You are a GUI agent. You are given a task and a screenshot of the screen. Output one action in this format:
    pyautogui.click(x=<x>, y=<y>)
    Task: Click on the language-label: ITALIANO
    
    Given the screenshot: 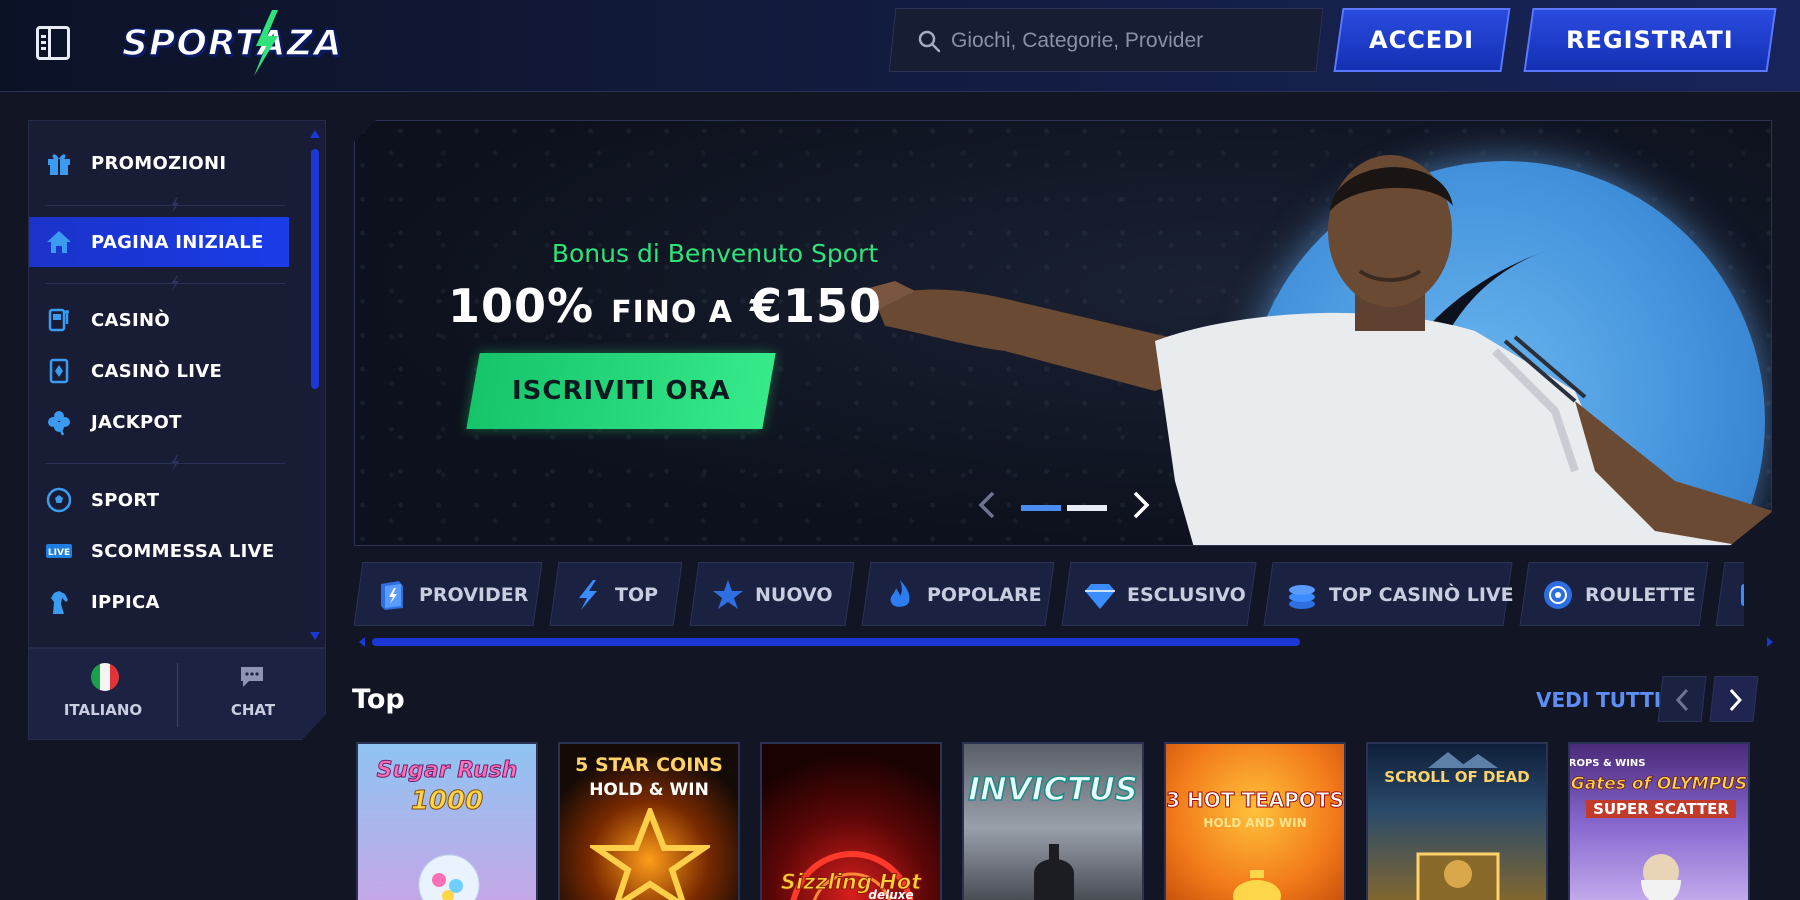 What is the action you would take?
    pyautogui.click(x=103, y=710)
    